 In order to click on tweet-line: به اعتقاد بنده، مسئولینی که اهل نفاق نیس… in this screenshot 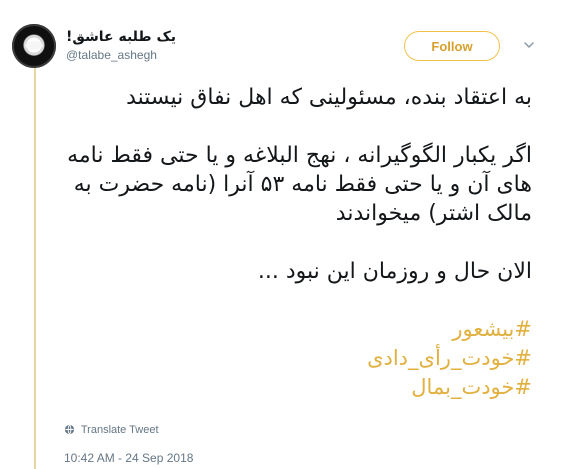, I will do `click(329, 97)`.